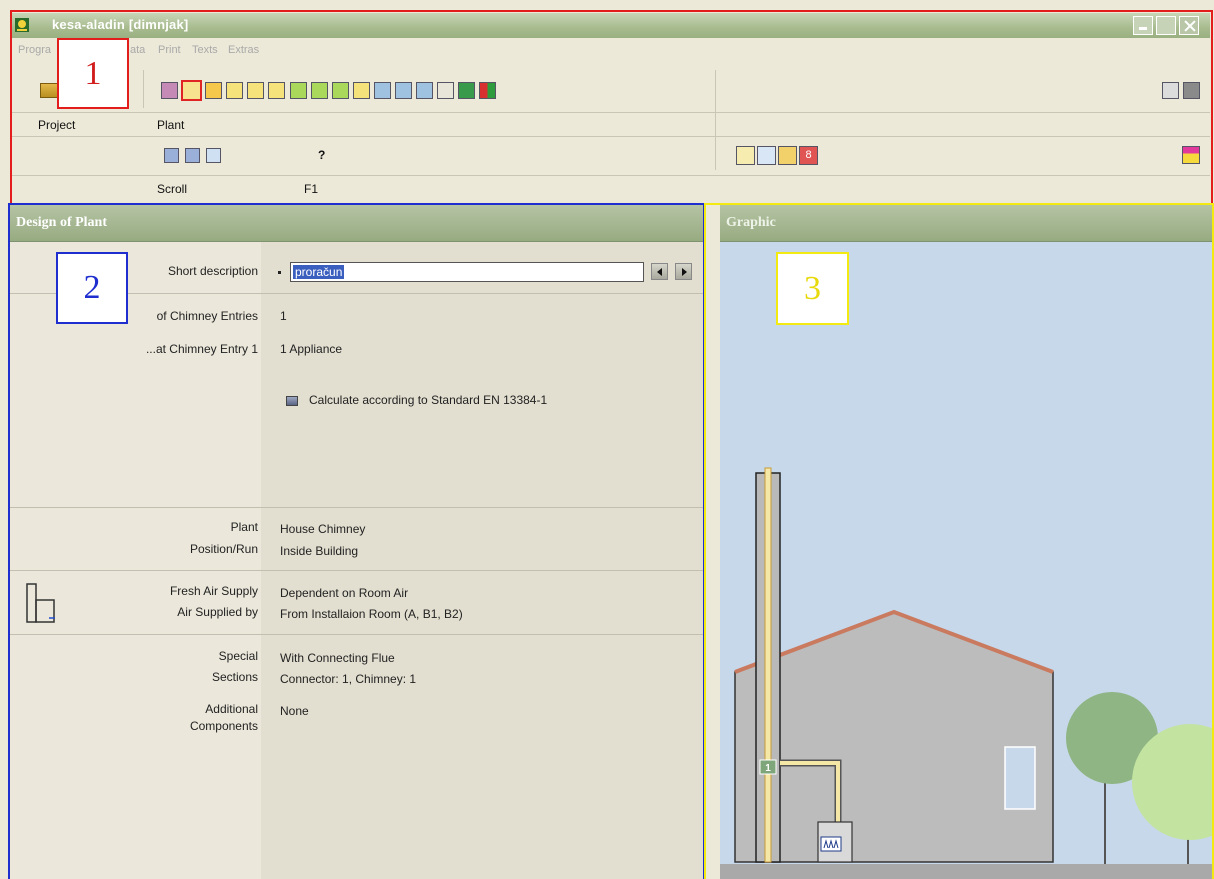  What do you see at coordinates (1191, 90) in the screenshot?
I see `printer-icon` at bounding box center [1191, 90].